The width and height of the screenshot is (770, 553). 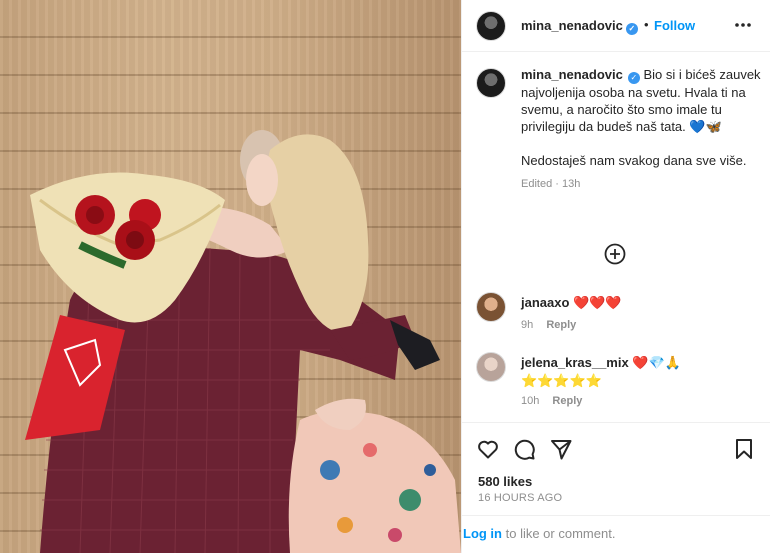 I want to click on comment-meta: 10h Reply, so click(x=551, y=401).